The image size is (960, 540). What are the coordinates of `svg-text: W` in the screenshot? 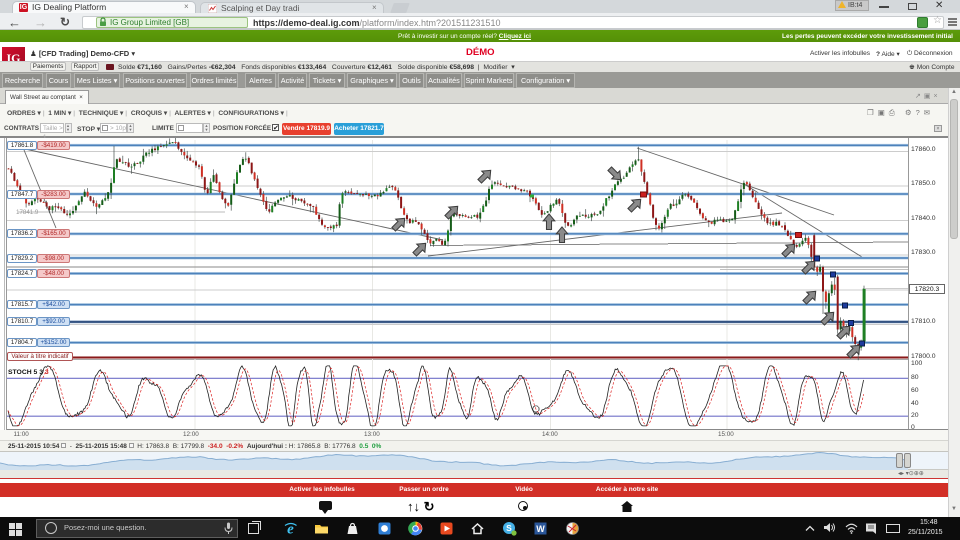 It's located at (540, 529).